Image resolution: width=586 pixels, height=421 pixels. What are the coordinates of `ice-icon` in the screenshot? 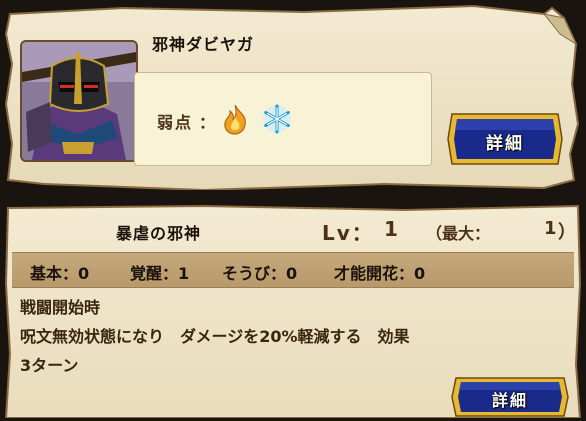 It's located at (277, 121).